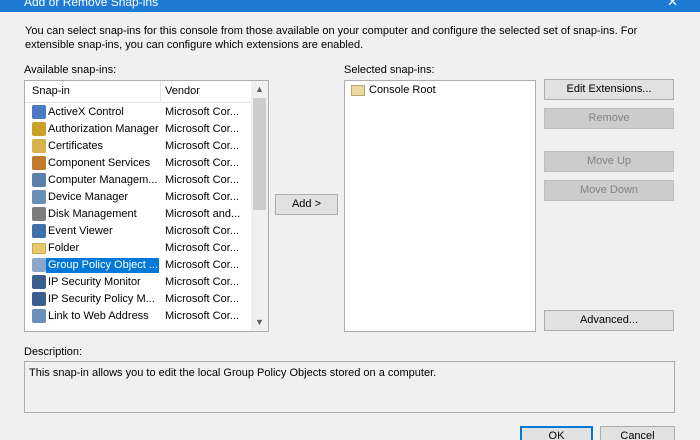  What do you see at coordinates (91, 4) in the screenshot?
I see `window-title: Add or Remove Snap-ins` at bounding box center [91, 4].